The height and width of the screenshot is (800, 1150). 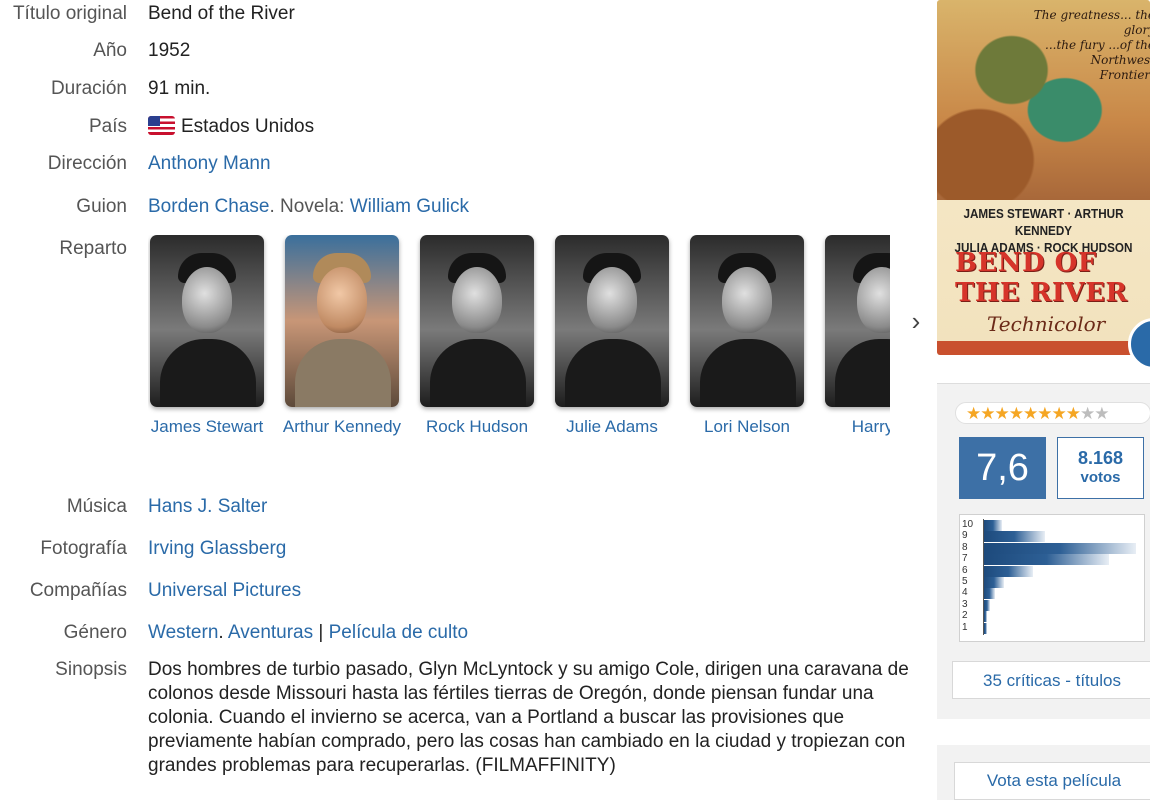 What do you see at coordinates (96, 506) in the screenshot?
I see `music-label: Música` at bounding box center [96, 506].